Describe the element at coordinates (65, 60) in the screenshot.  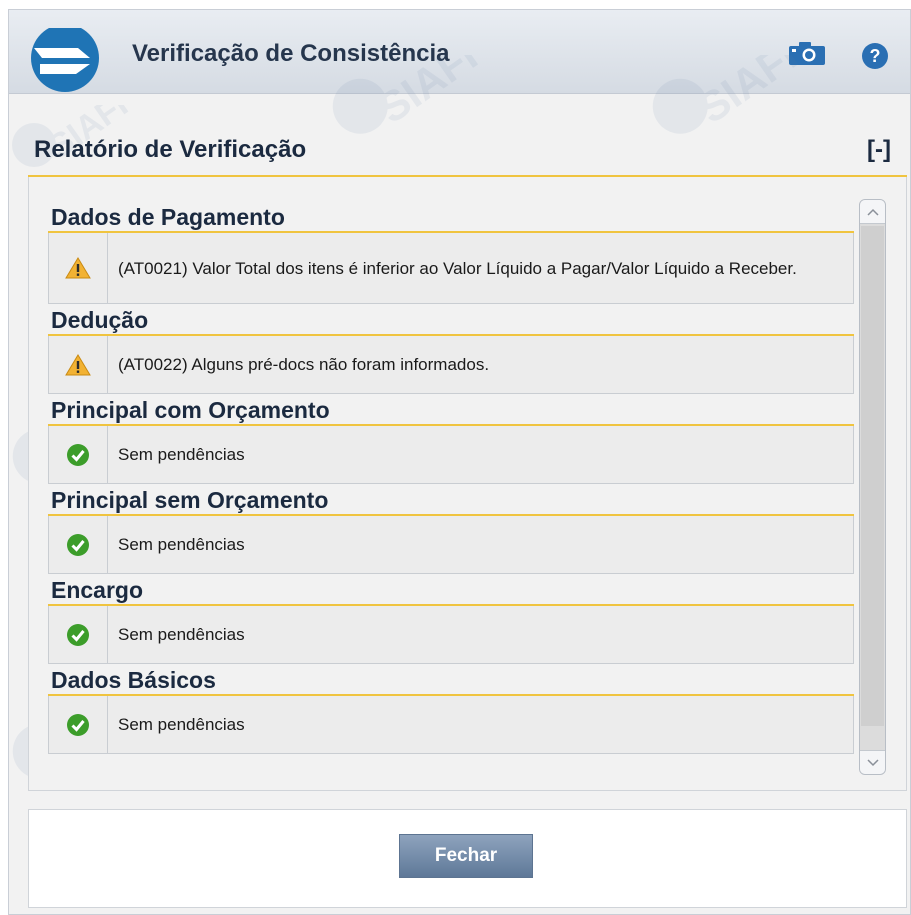
I see `siafi-logo-icon` at that location.